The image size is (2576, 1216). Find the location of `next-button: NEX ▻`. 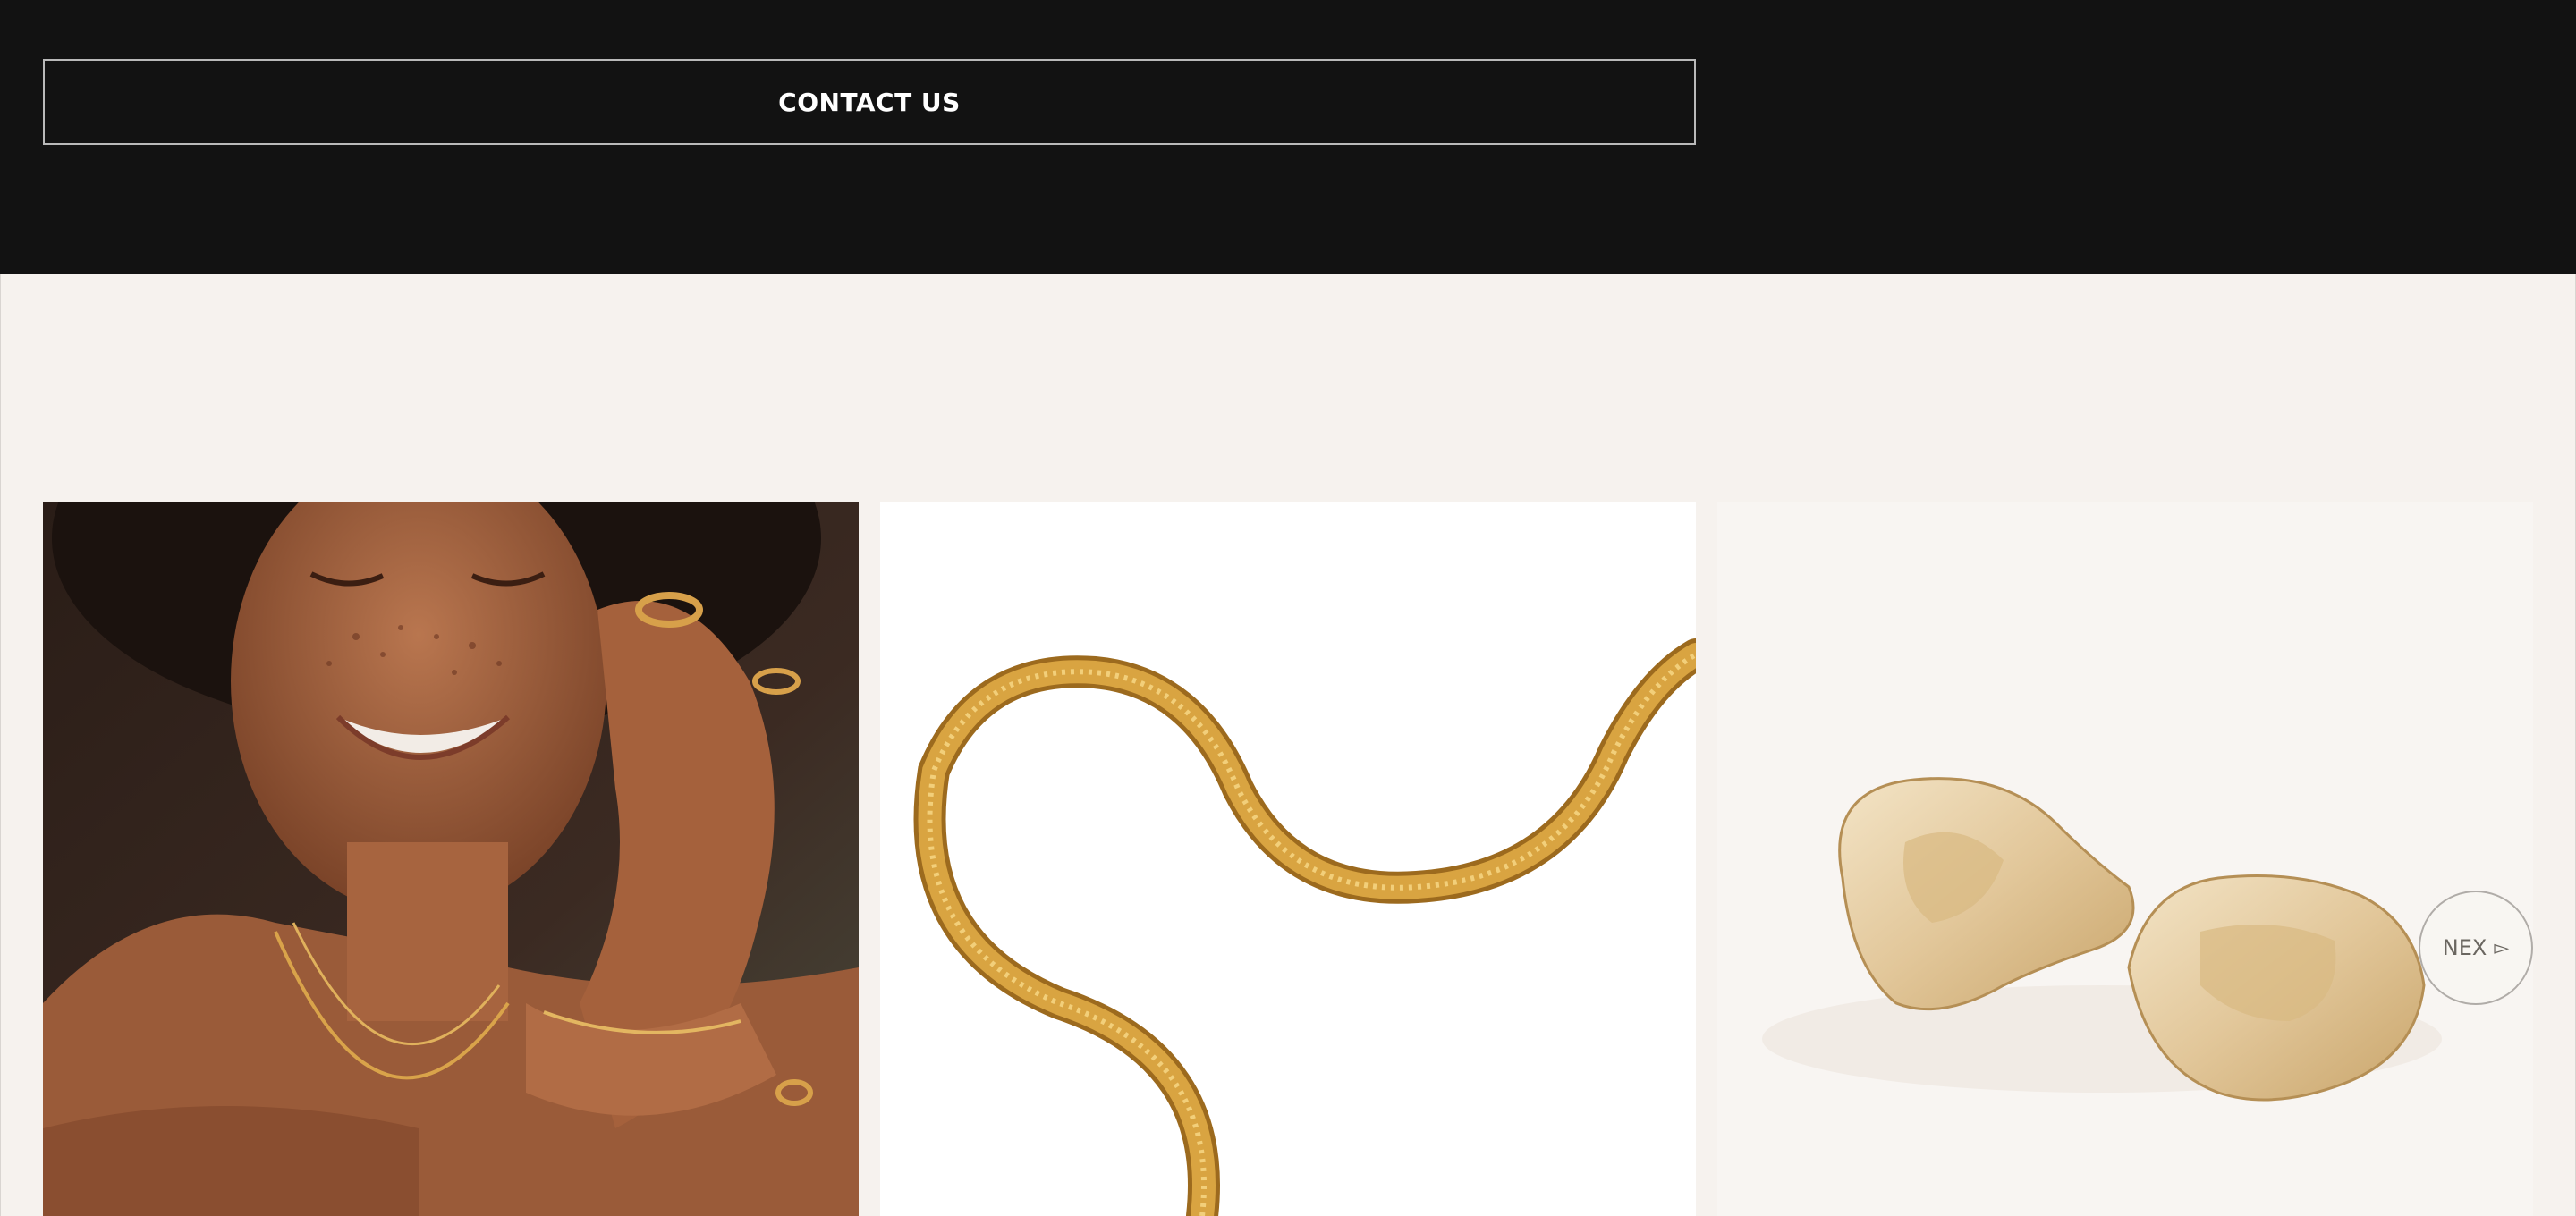

next-button: NEX ▻ is located at coordinates (2476, 948).